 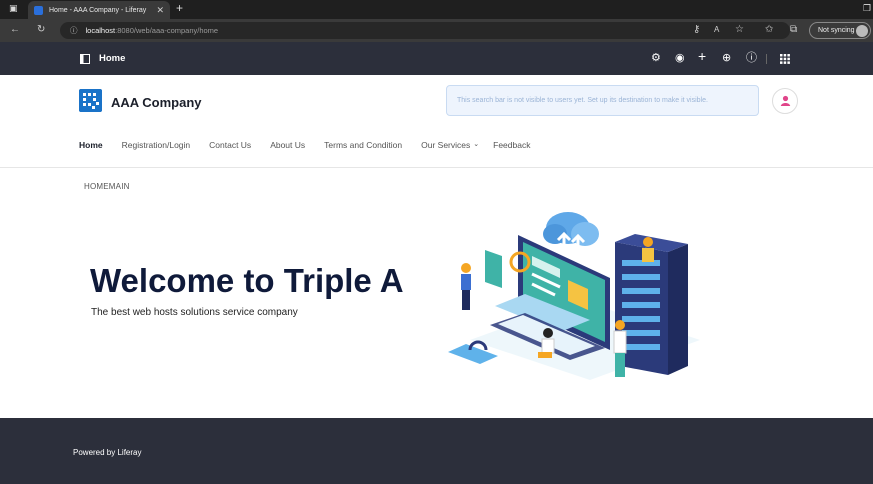 What do you see at coordinates (425, 30) in the screenshot?
I see `url-field: ⓘ localhost :8080/web/aaa-company/home` at bounding box center [425, 30].